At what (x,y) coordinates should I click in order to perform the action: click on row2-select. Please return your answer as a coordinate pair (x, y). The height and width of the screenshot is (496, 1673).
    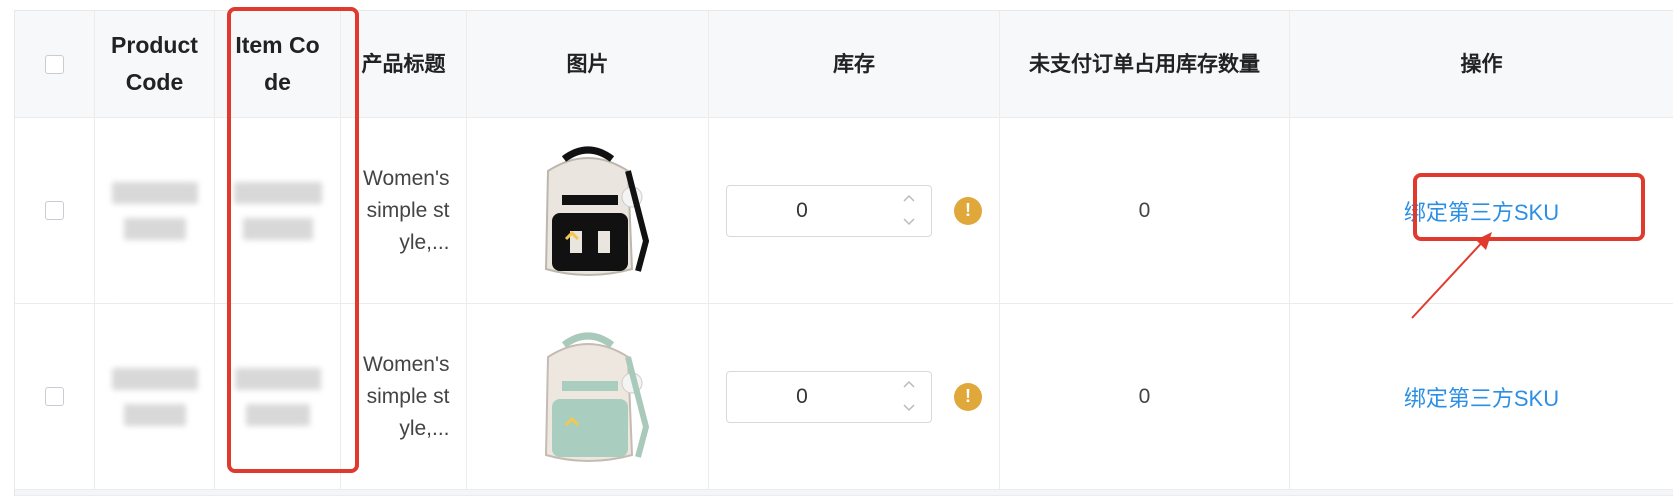
    Looking at the image, I should click on (55, 397).